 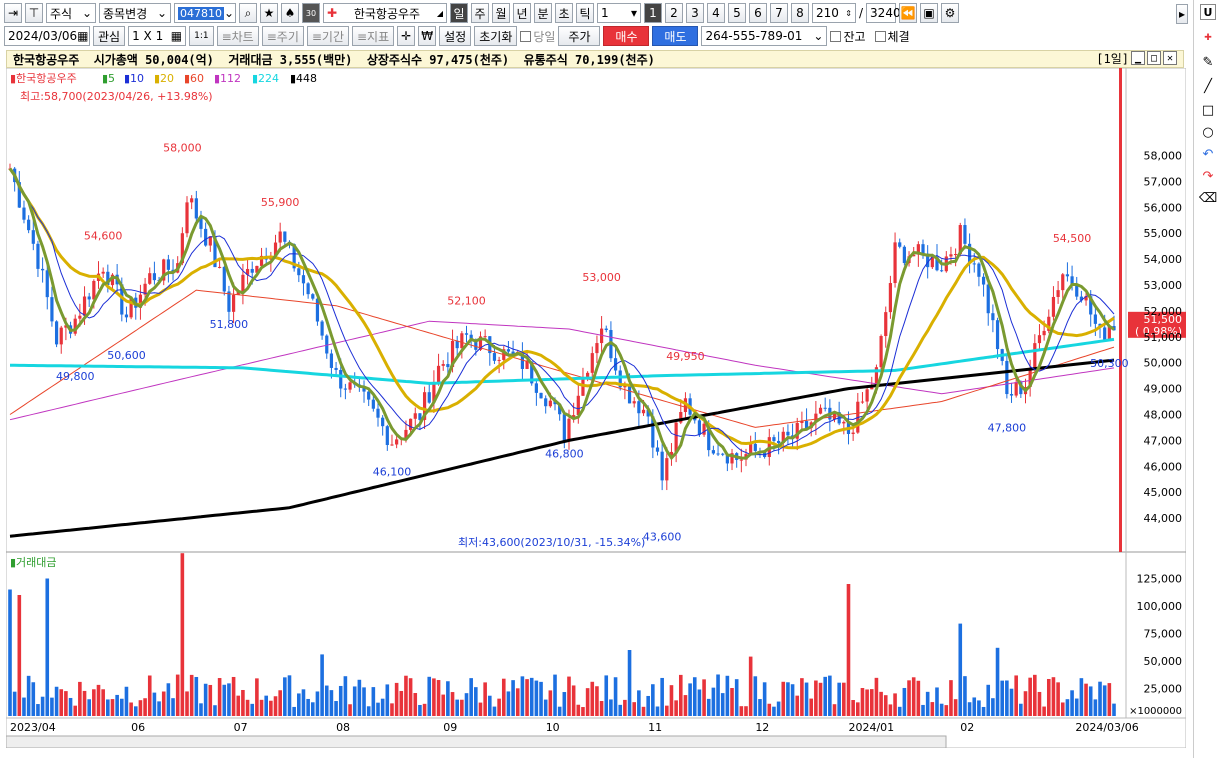 What do you see at coordinates (579, 36) in the screenshot?
I see `price-button: 주가` at bounding box center [579, 36].